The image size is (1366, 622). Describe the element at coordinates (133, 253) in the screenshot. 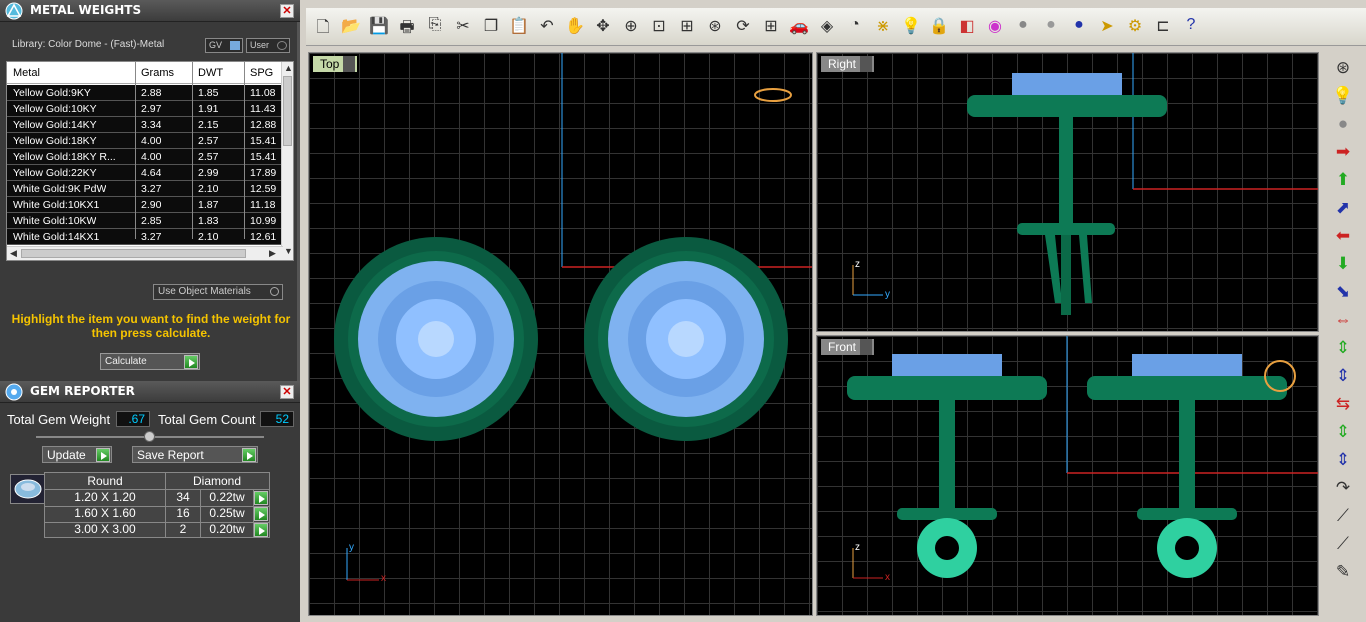

I see `hscroll-thumb` at that location.